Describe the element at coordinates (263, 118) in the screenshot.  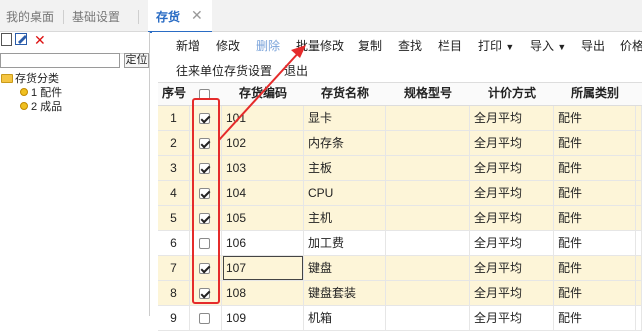
I see `cell-code: 101` at that location.